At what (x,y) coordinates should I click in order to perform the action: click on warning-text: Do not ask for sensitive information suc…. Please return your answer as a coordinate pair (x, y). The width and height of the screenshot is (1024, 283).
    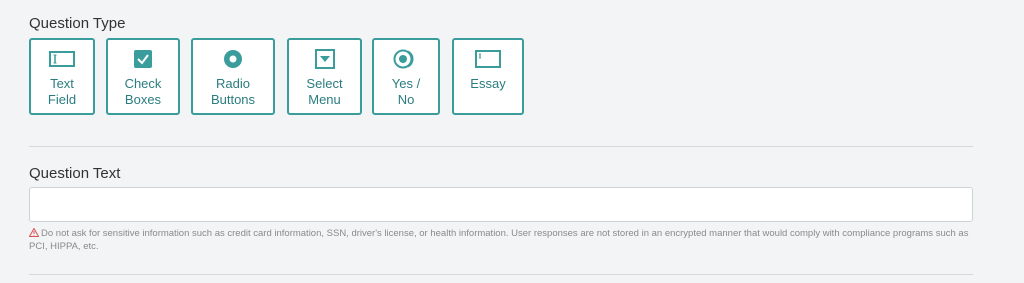
    Looking at the image, I should click on (499, 240).